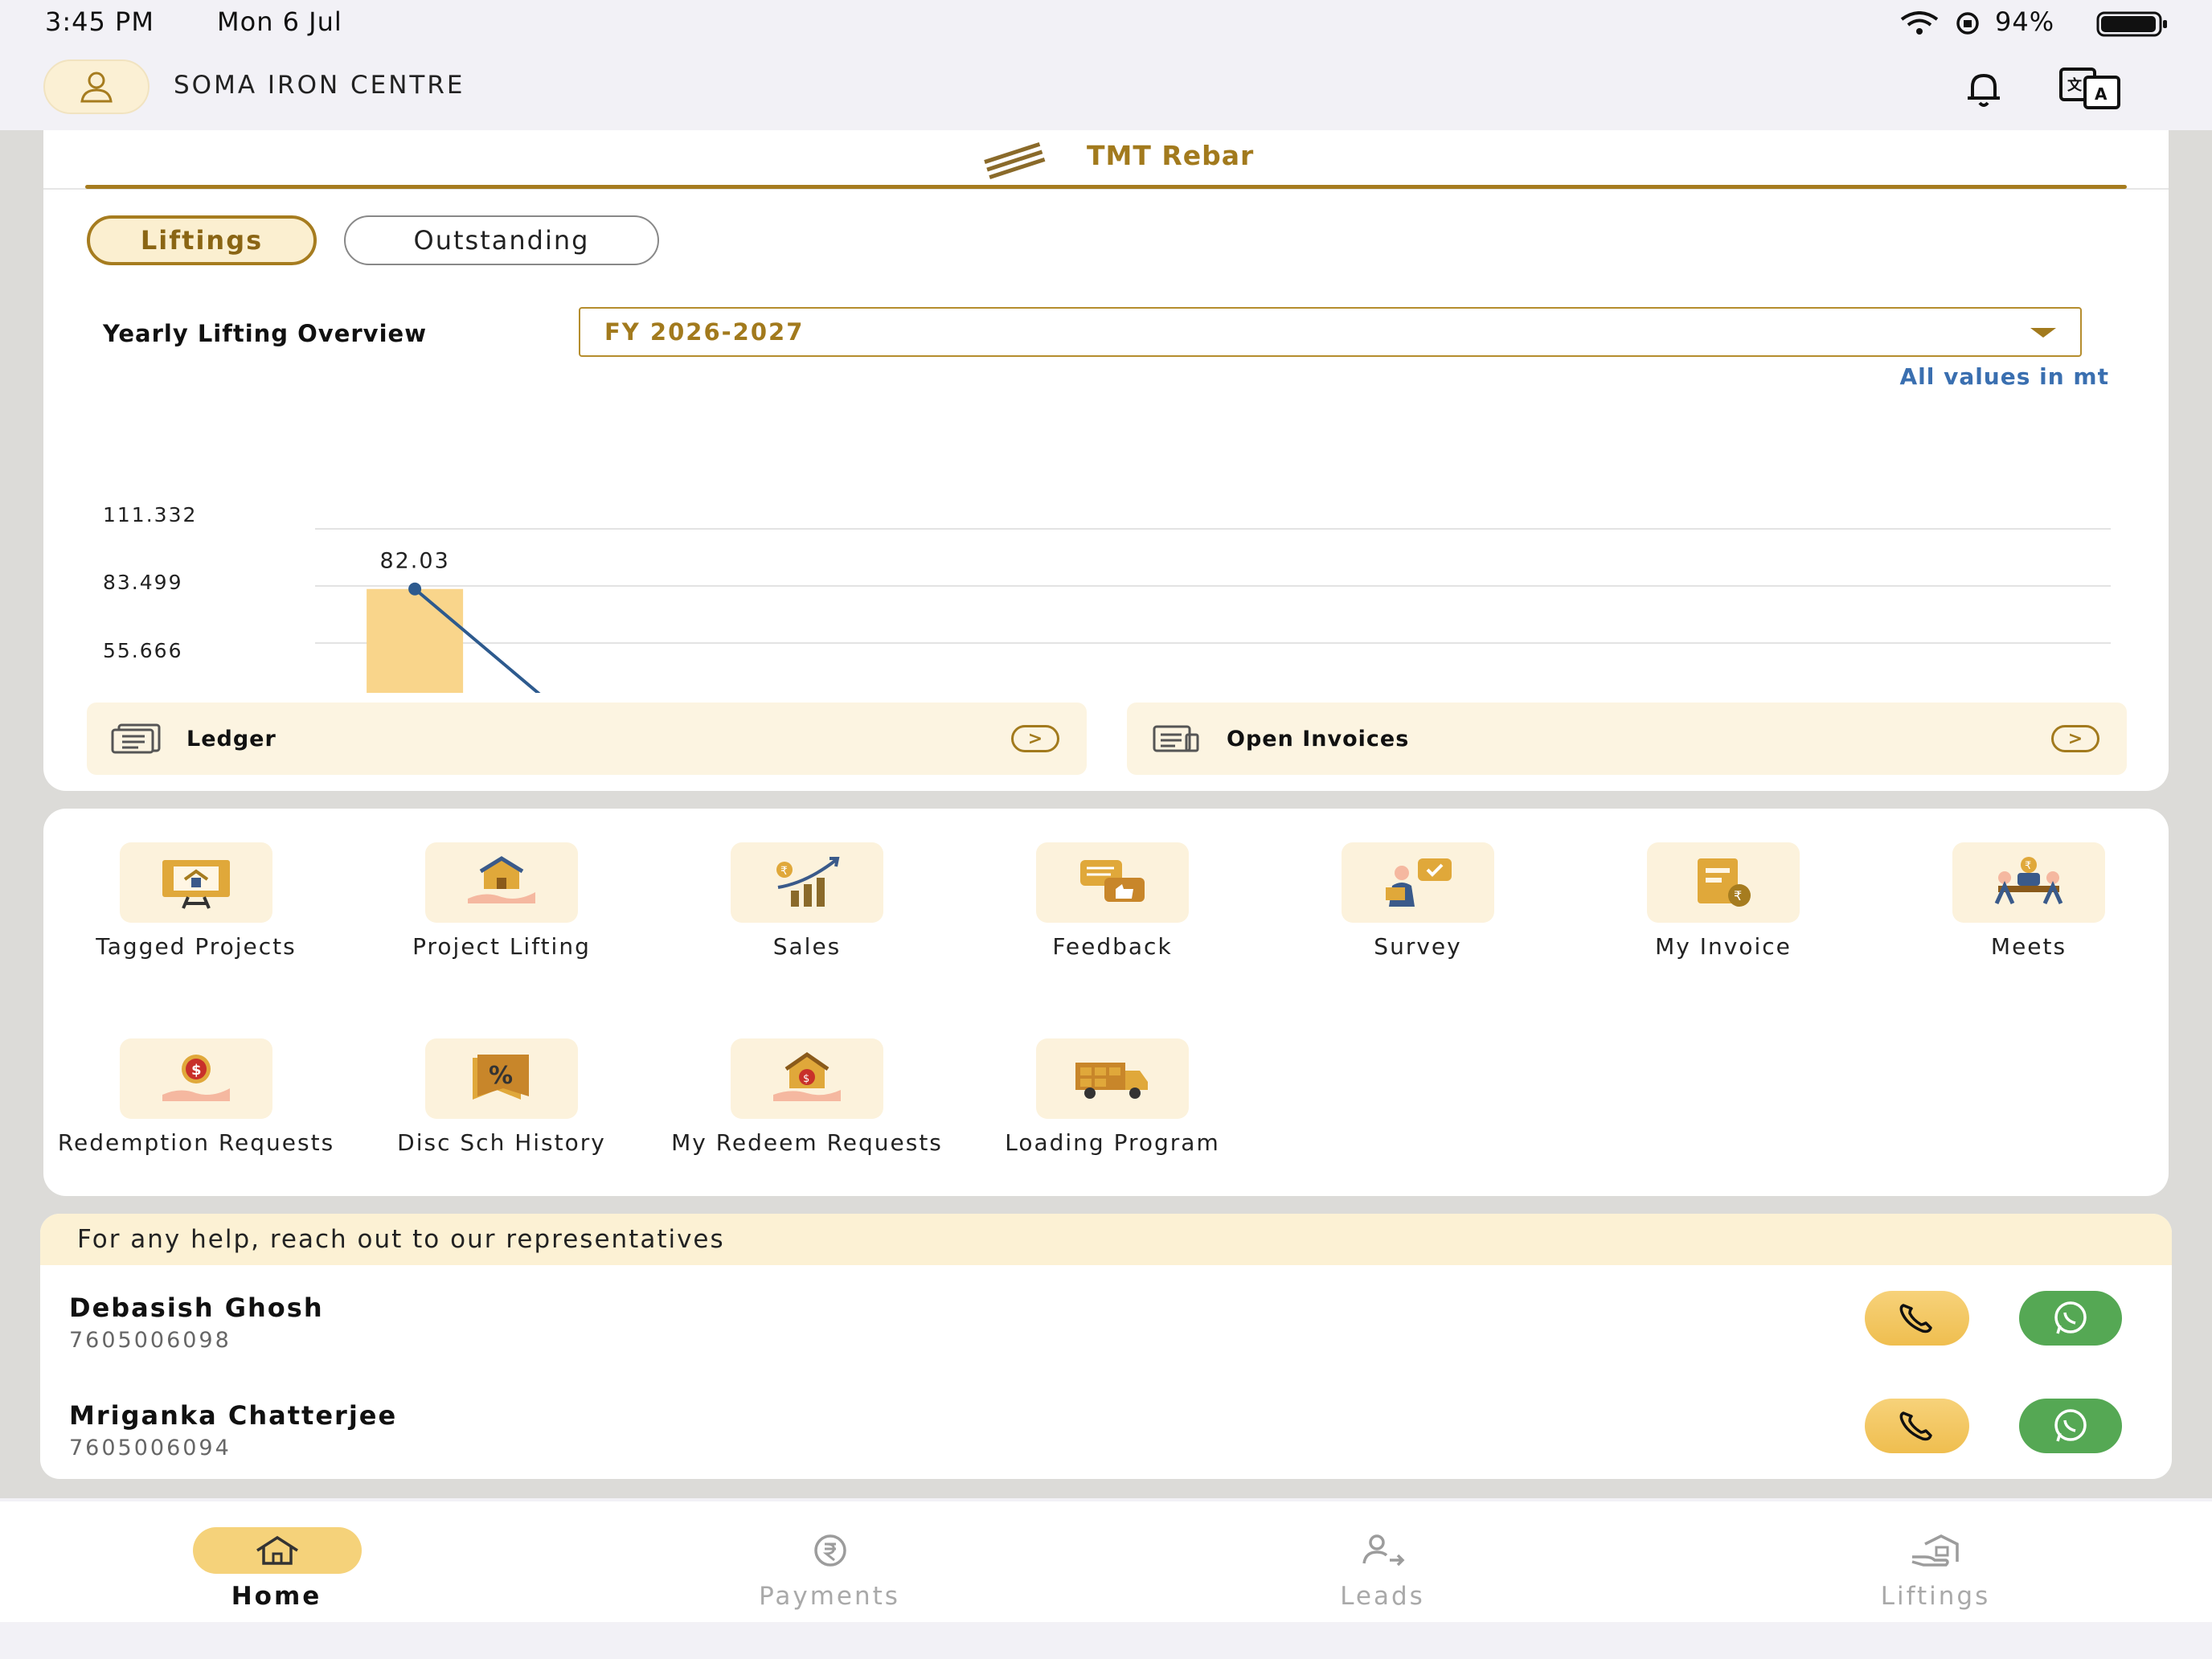  I want to click on point-apr, so click(415, 589).